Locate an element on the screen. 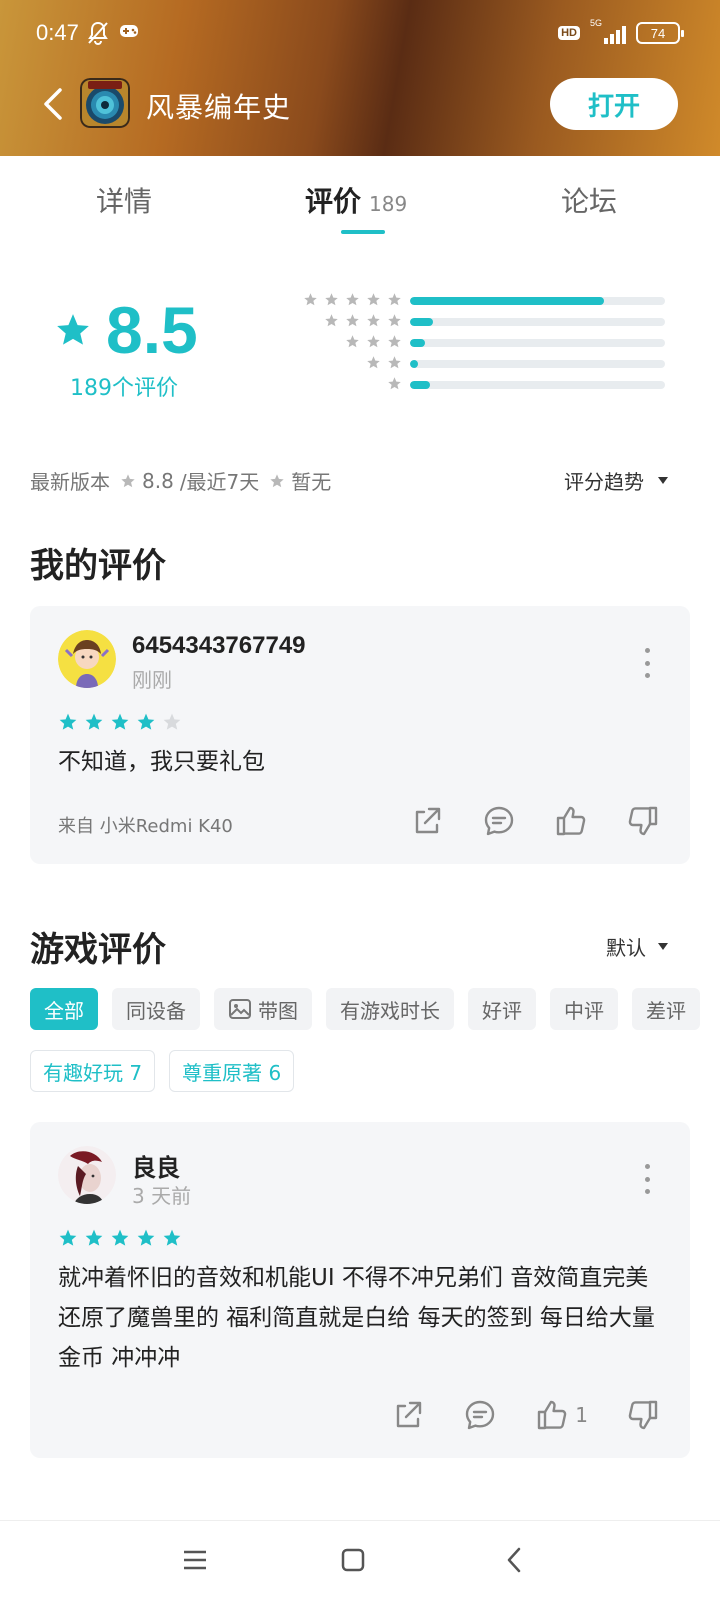 This screenshot has width=720, height=1600. hd-badge: HD is located at coordinates (569, 33).